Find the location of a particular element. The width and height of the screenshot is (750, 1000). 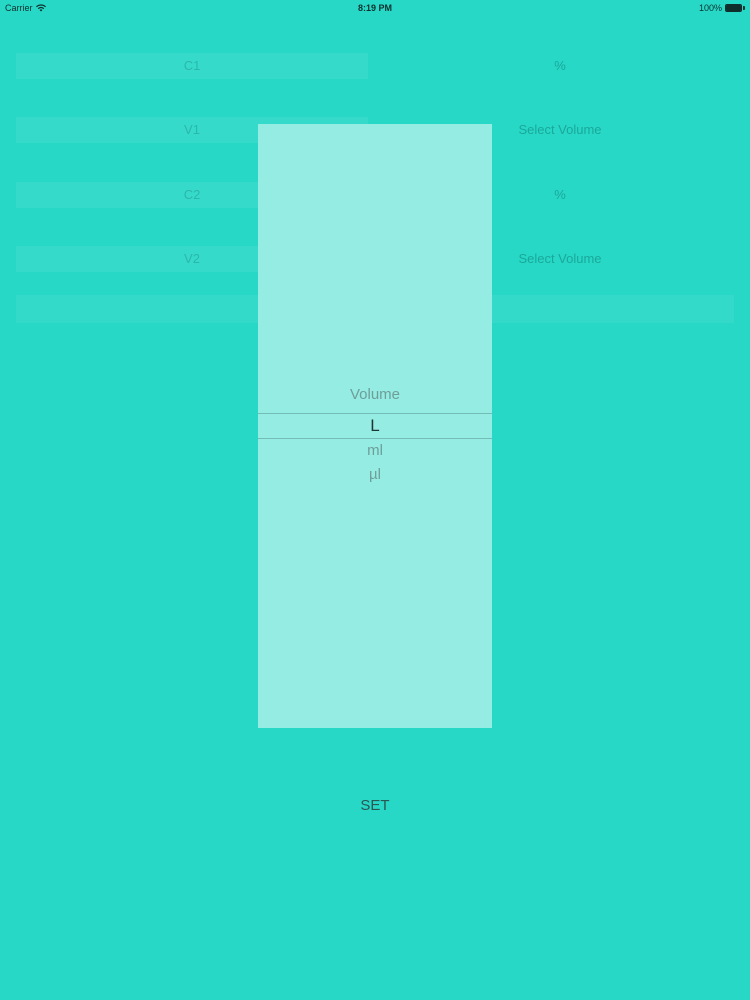

picker-option-selected: L is located at coordinates (375, 426).